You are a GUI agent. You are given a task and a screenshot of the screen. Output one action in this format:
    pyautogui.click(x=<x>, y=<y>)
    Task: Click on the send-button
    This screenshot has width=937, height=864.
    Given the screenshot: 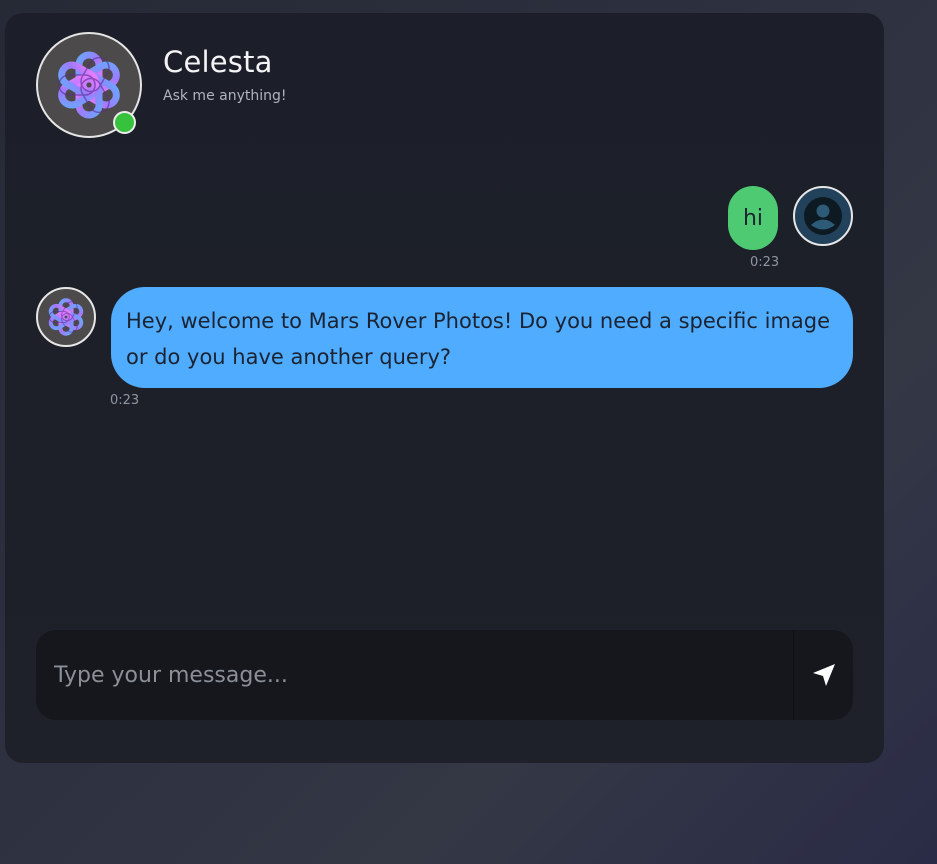 What is the action you would take?
    pyautogui.click(x=823, y=675)
    